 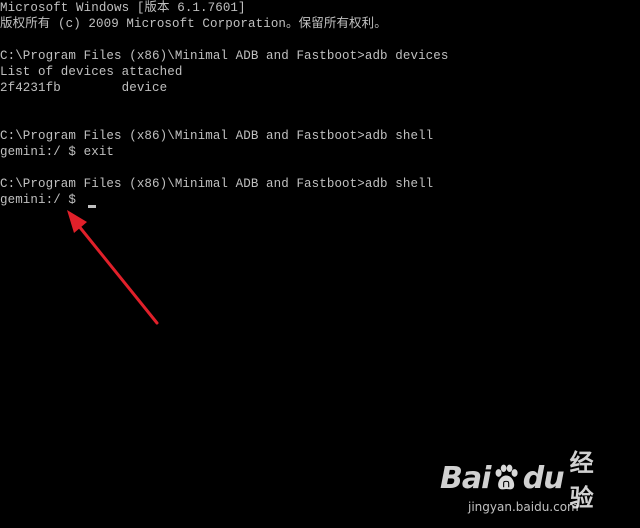 I want to click on watermark-brand-right: du, so click(x=543, y=478).